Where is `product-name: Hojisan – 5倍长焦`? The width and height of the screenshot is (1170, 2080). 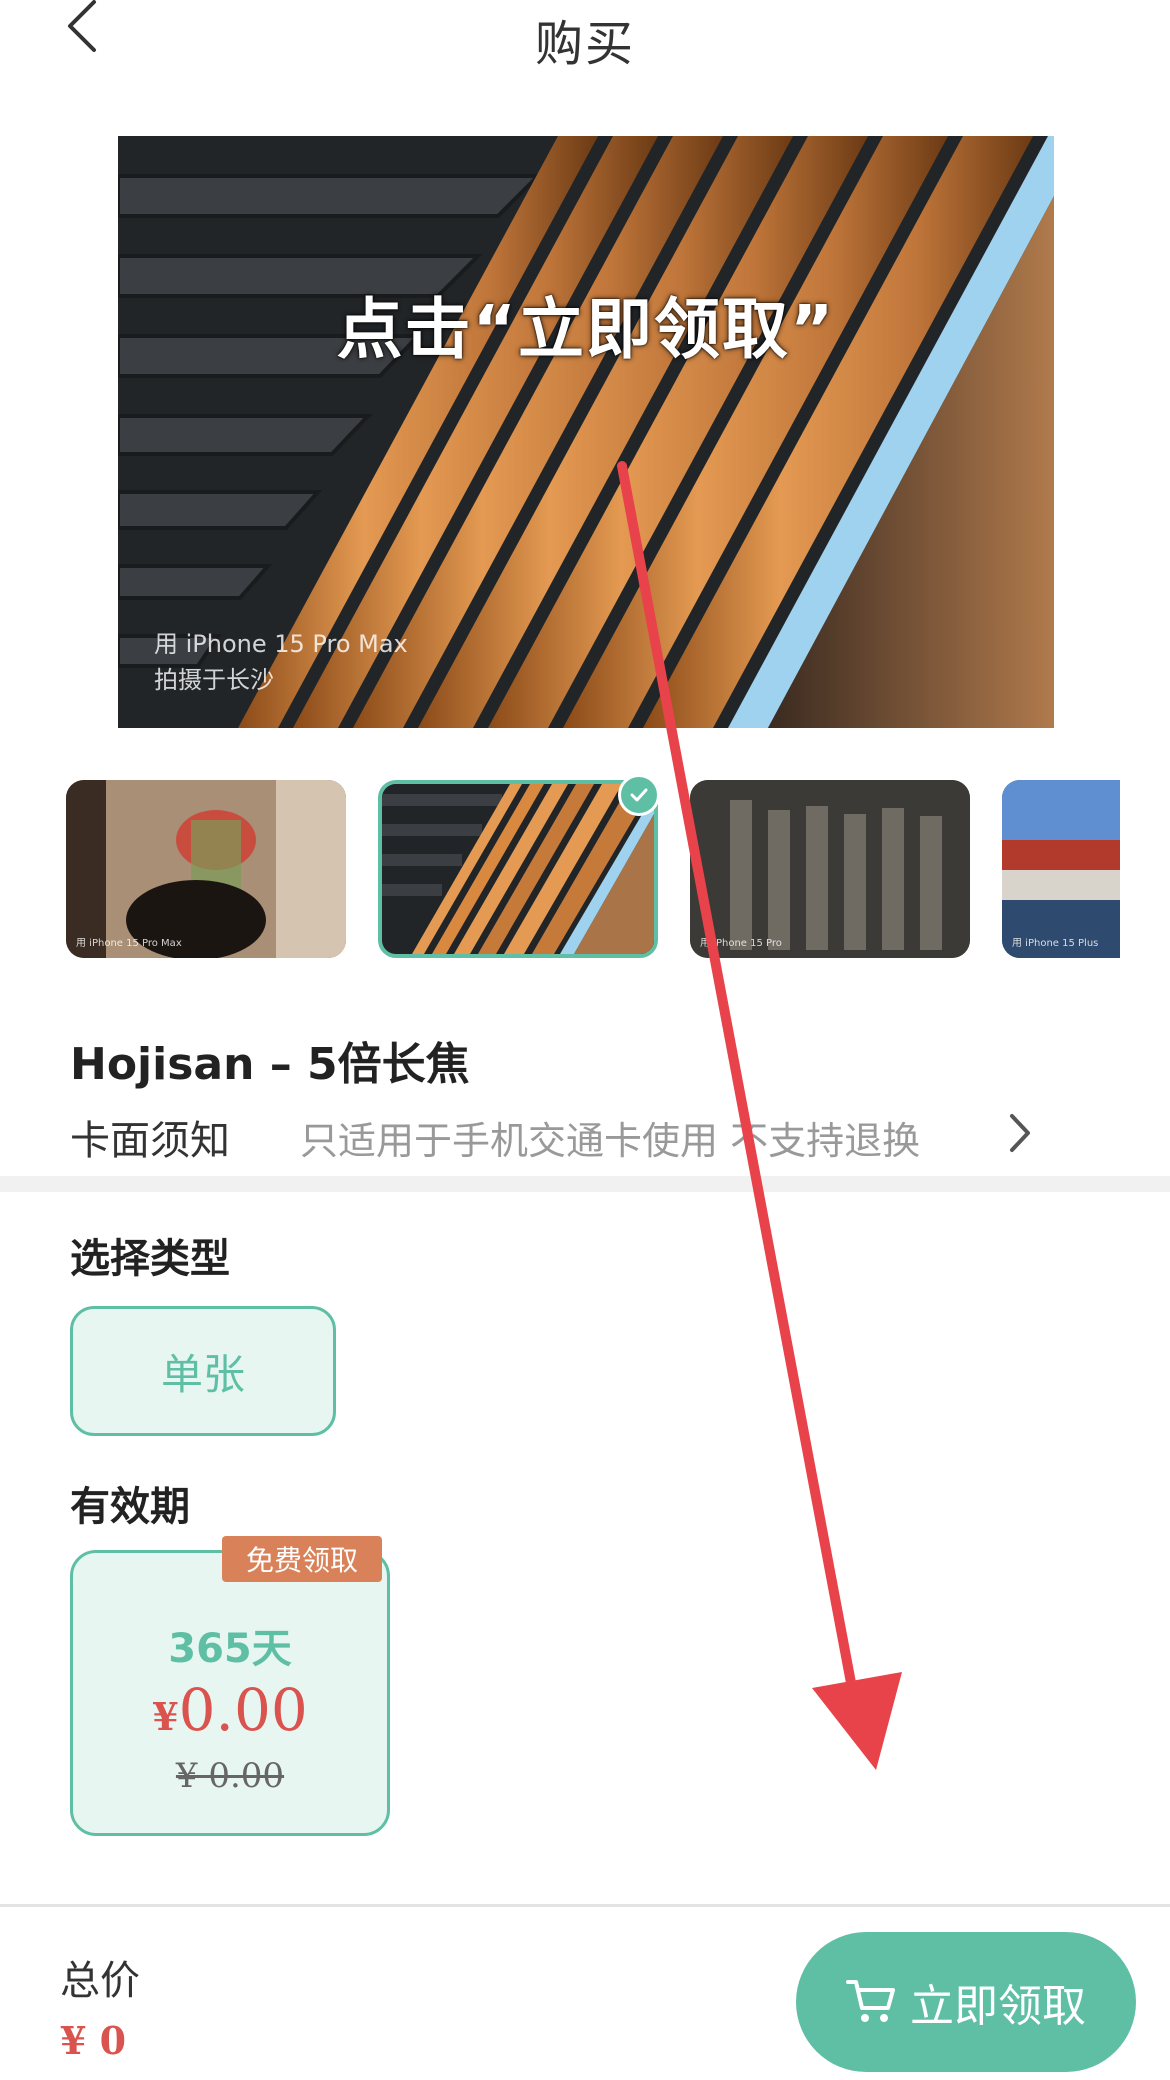
product-name: Hojisan – 5倍长焦 is located at coordinates (270, 1064).